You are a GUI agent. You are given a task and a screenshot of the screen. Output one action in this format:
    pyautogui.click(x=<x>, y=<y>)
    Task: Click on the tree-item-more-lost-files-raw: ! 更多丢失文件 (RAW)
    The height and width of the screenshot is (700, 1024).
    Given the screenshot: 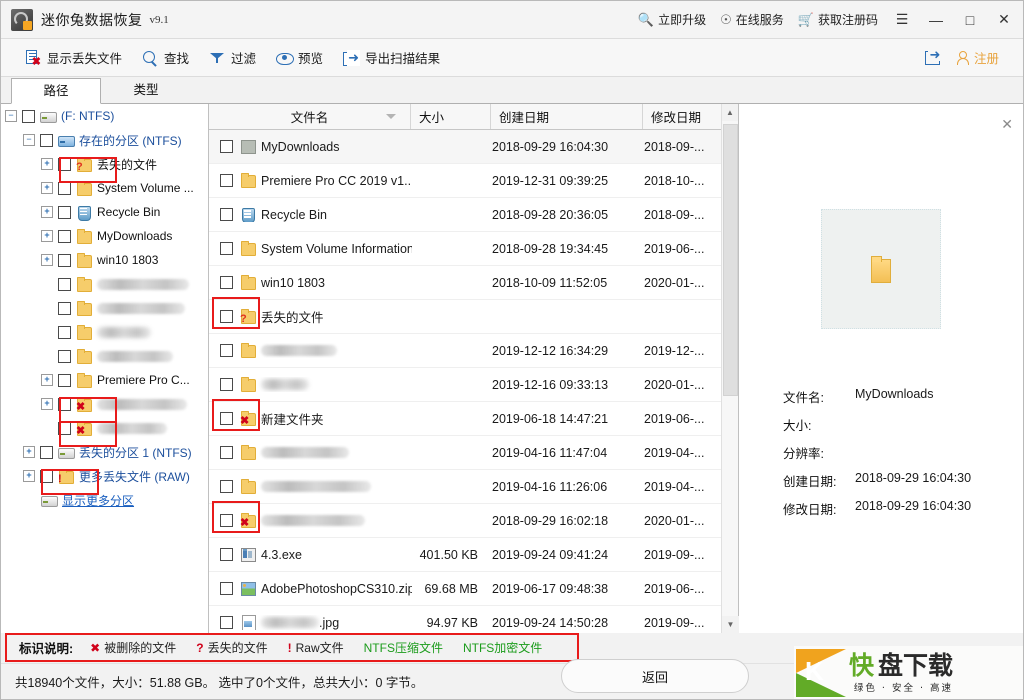 What is the action you would take?
    pyautogui.click(x=104, y=476)
    